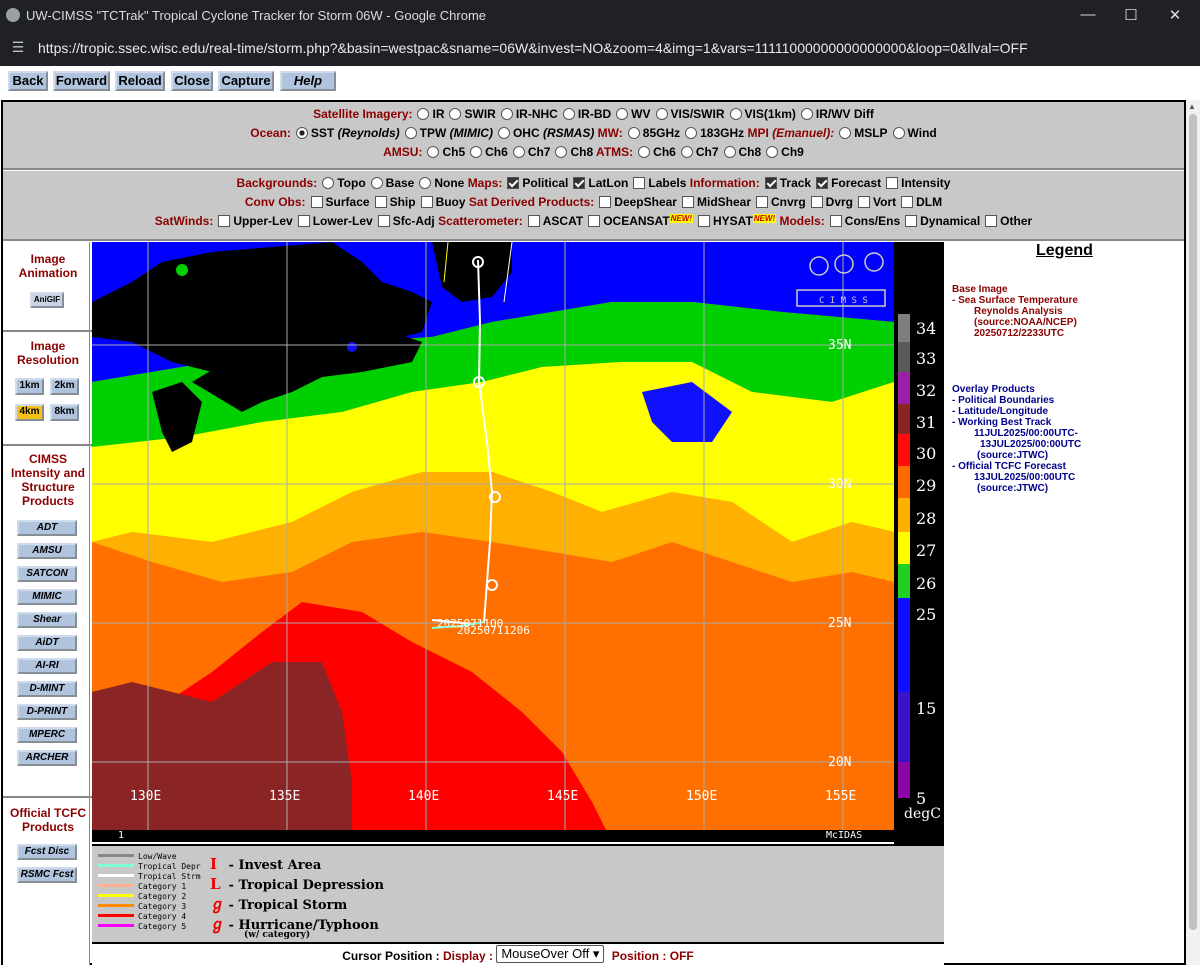 This screenshot has height=965, width=1200. Describe the element at coordinates (47, 852) in the screenshot. I see `fcst-disc-button: Fcst Disc` at that location.